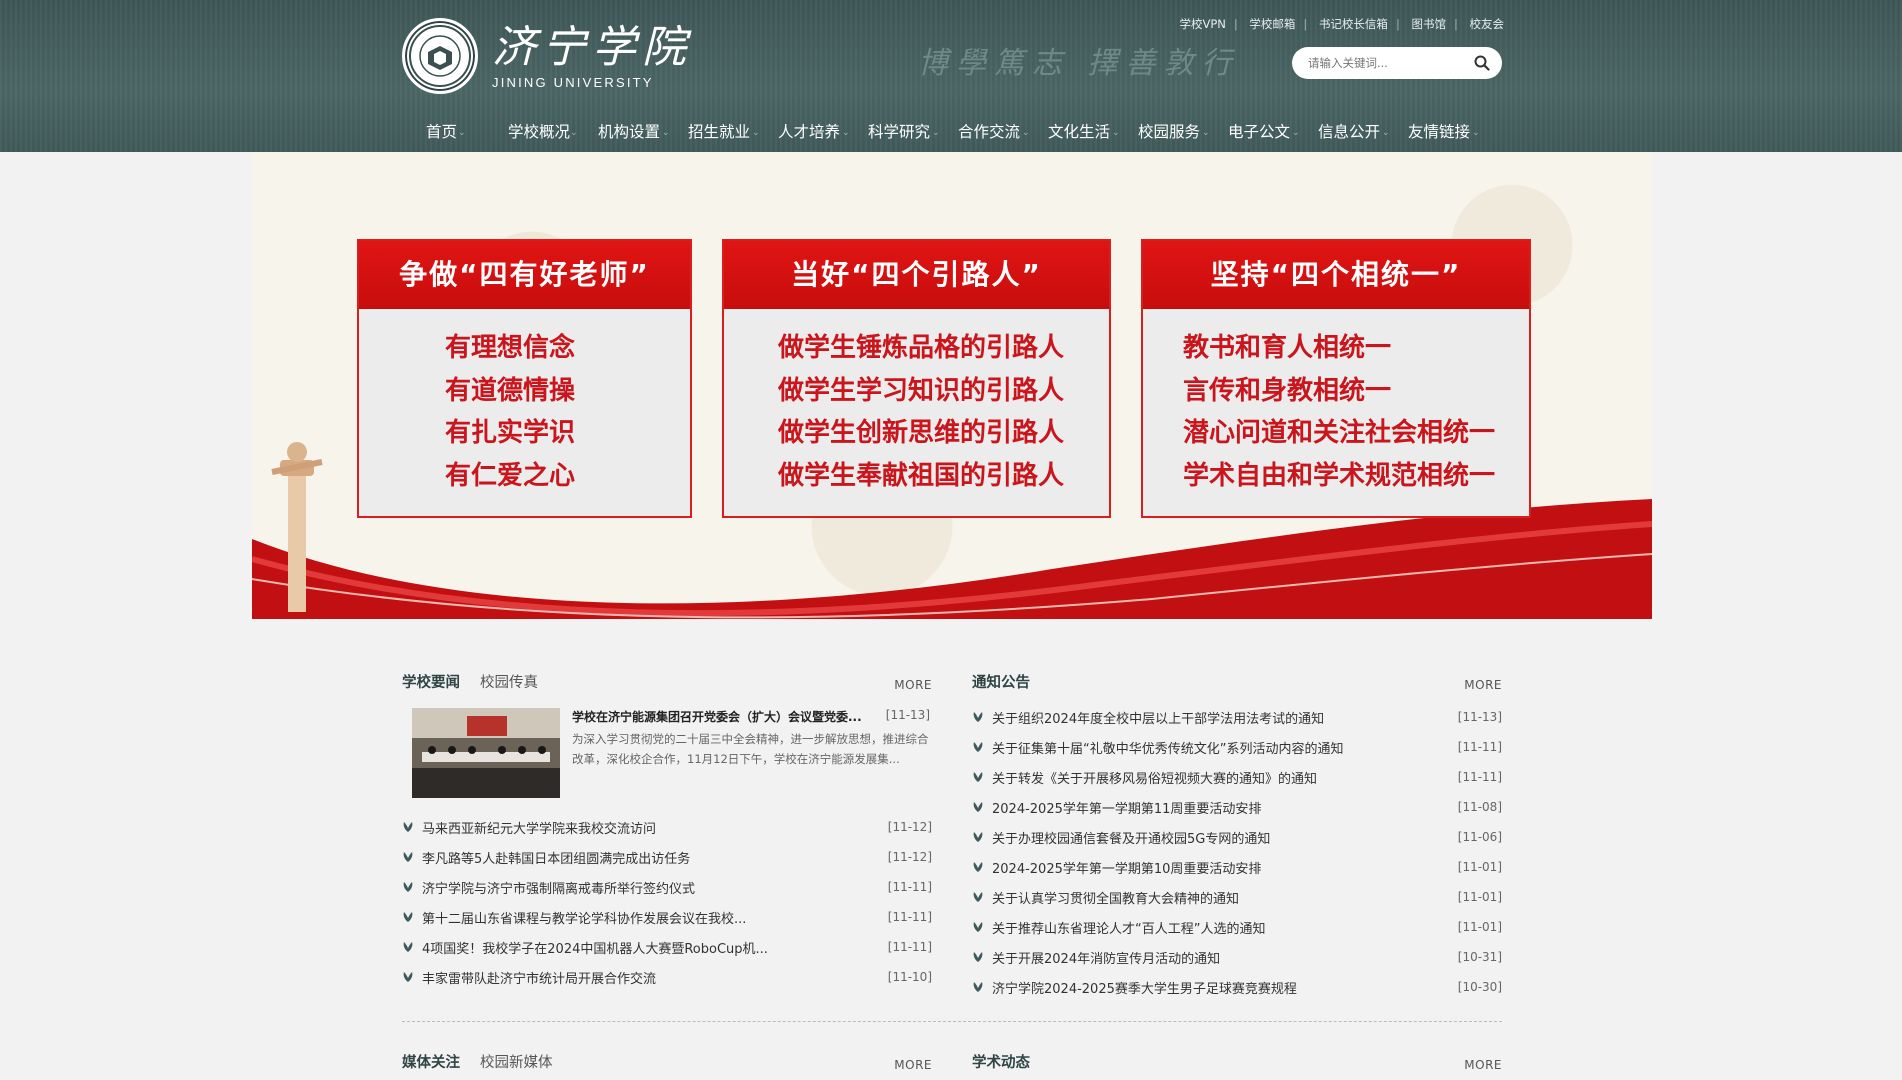 The width and height of the screenshot is (1902, 1080). What do you see at coordinates (921, 475) in the screenshot?
I see `card-line: 做学生奉献祖国的引路人` at bounding box center [921, 475].